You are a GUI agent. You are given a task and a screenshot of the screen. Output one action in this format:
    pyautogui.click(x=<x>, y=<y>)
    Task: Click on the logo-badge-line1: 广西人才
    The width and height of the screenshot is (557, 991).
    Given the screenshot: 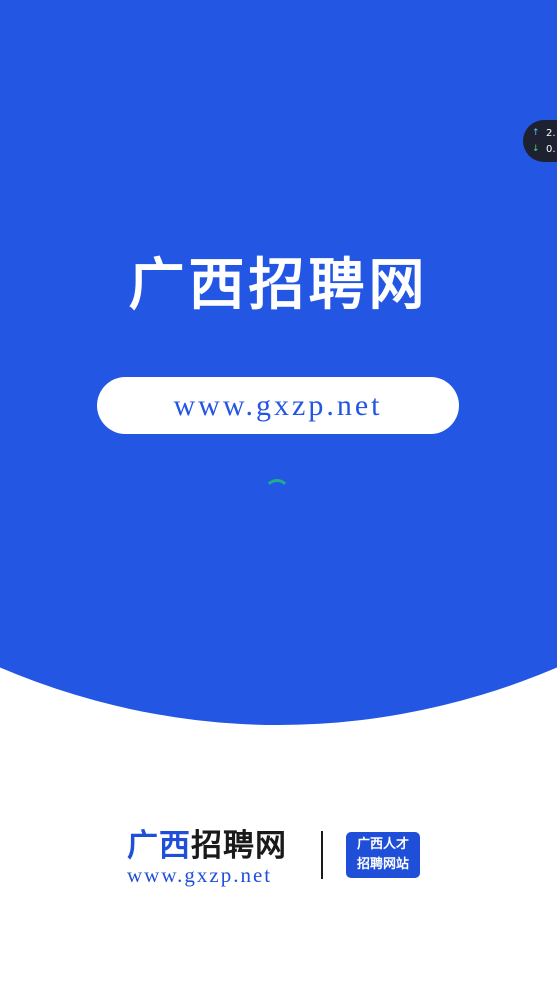 What is the action you would take?
    pyautogui.click(x=382, y=844)
    